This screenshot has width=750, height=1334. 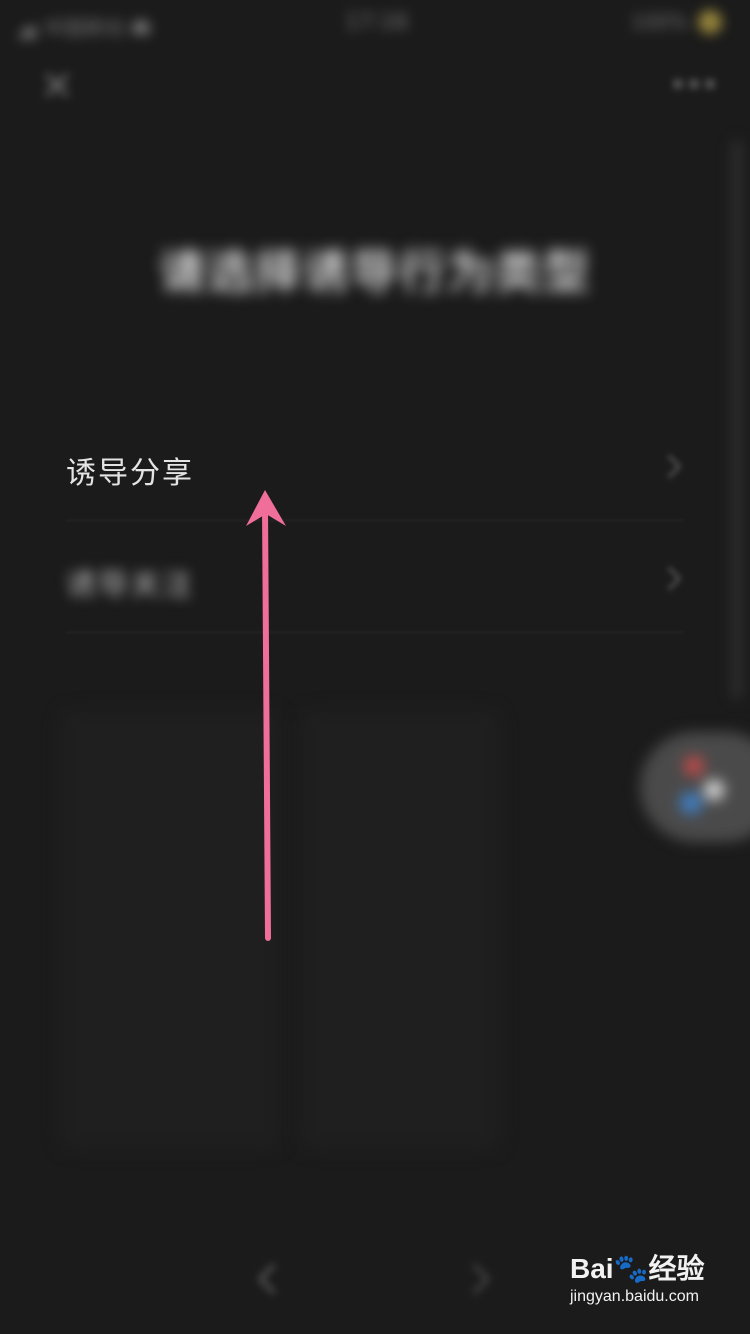 What do you see at coordinates (375, 580) in the screenshot?
I see `option-induced-follow: 诱导关注` at bounding box center [375, 580].